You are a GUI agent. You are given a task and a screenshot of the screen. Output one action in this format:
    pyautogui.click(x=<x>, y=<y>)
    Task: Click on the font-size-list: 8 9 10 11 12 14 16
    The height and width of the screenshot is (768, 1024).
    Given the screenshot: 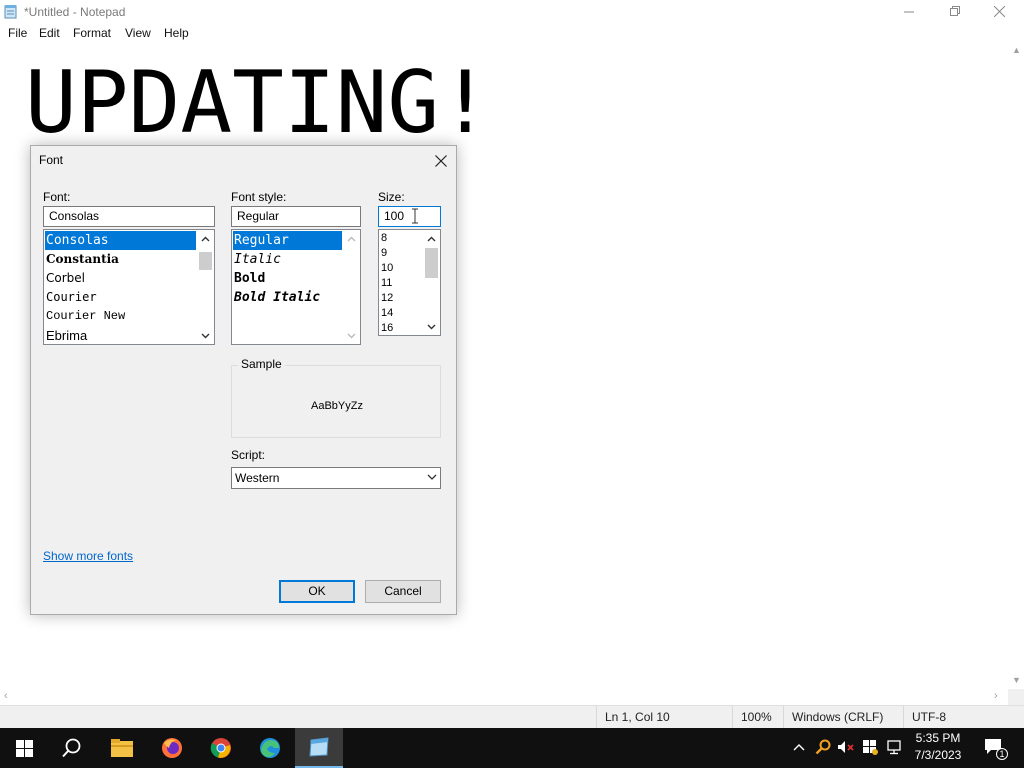 What is the action you would take?
    pyautogui.click(x=409, y=282)
    